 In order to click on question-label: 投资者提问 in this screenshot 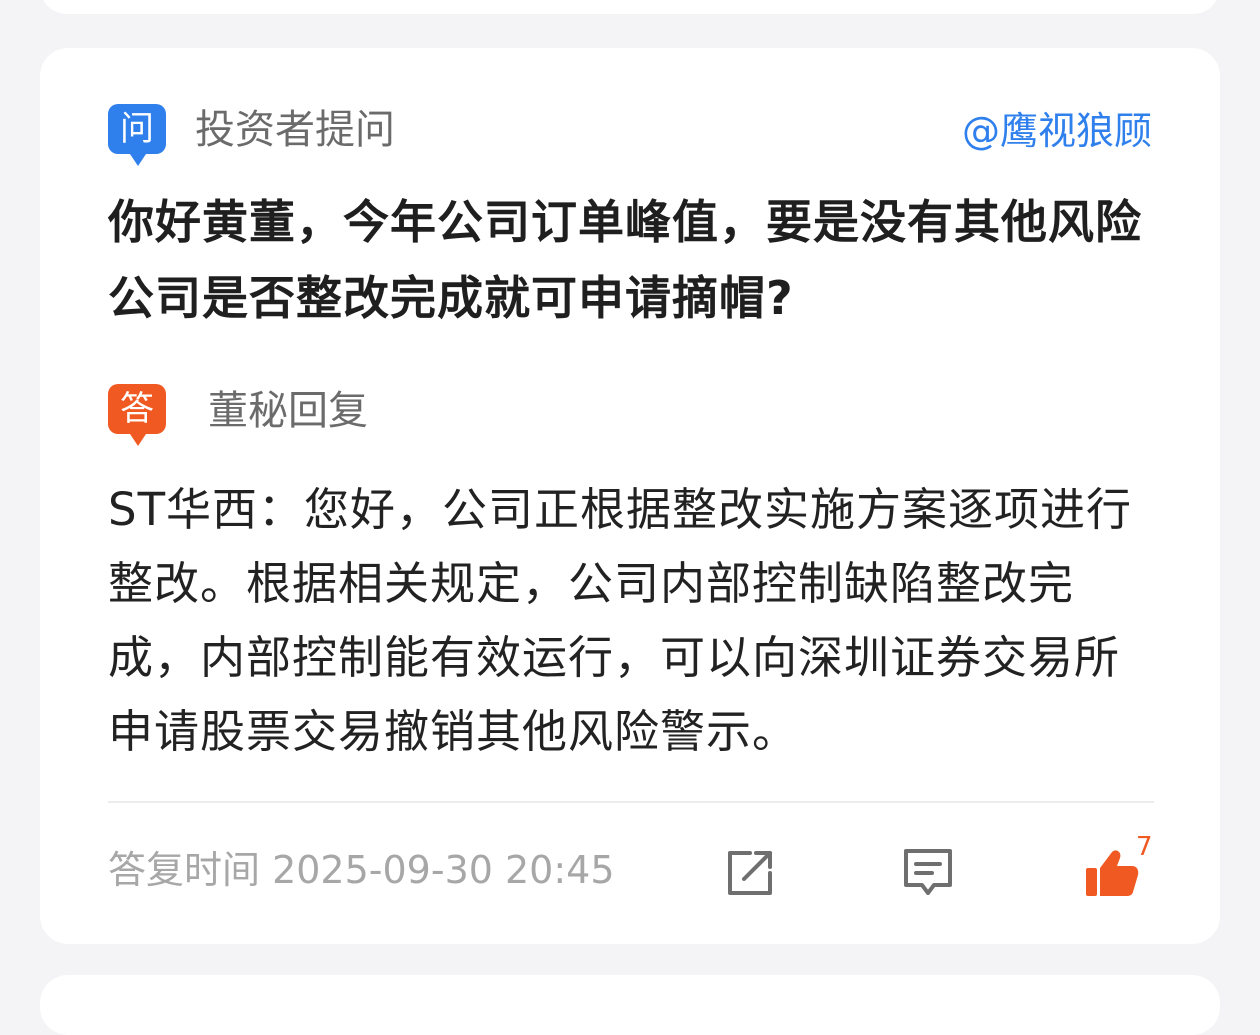, I will do `click(295, 130)`.